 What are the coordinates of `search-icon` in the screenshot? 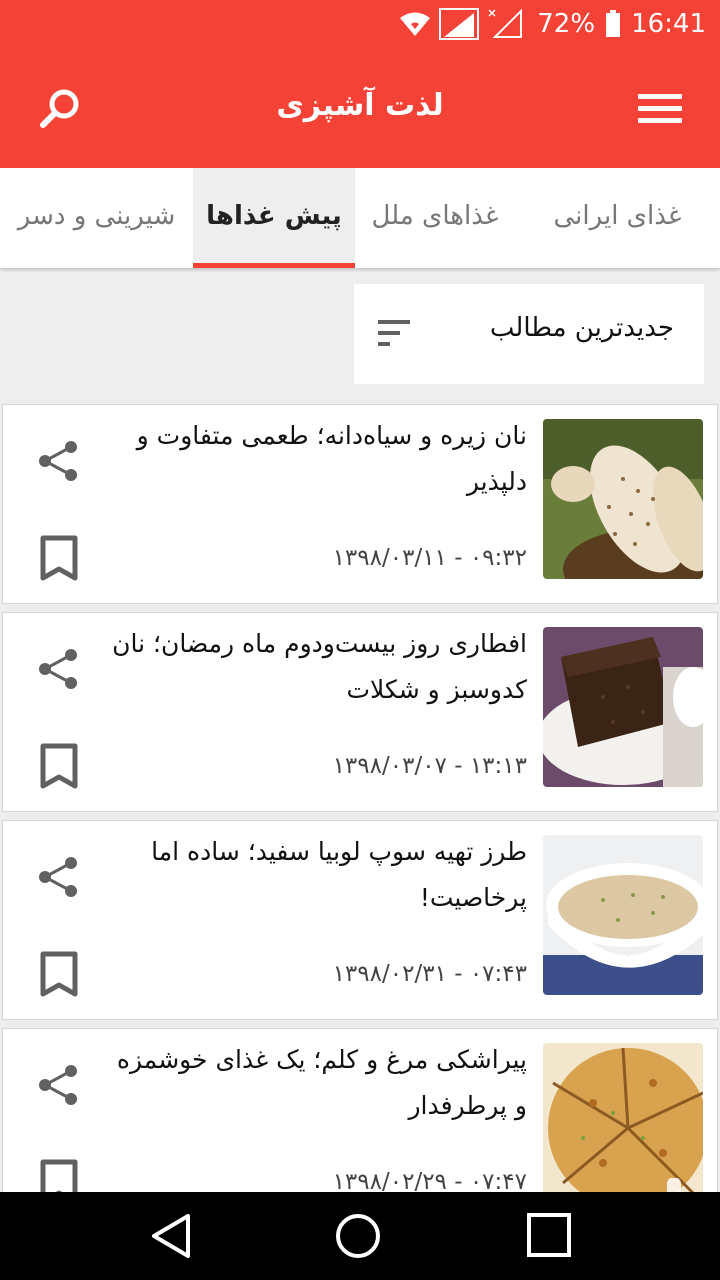 It's located at (60, 108).